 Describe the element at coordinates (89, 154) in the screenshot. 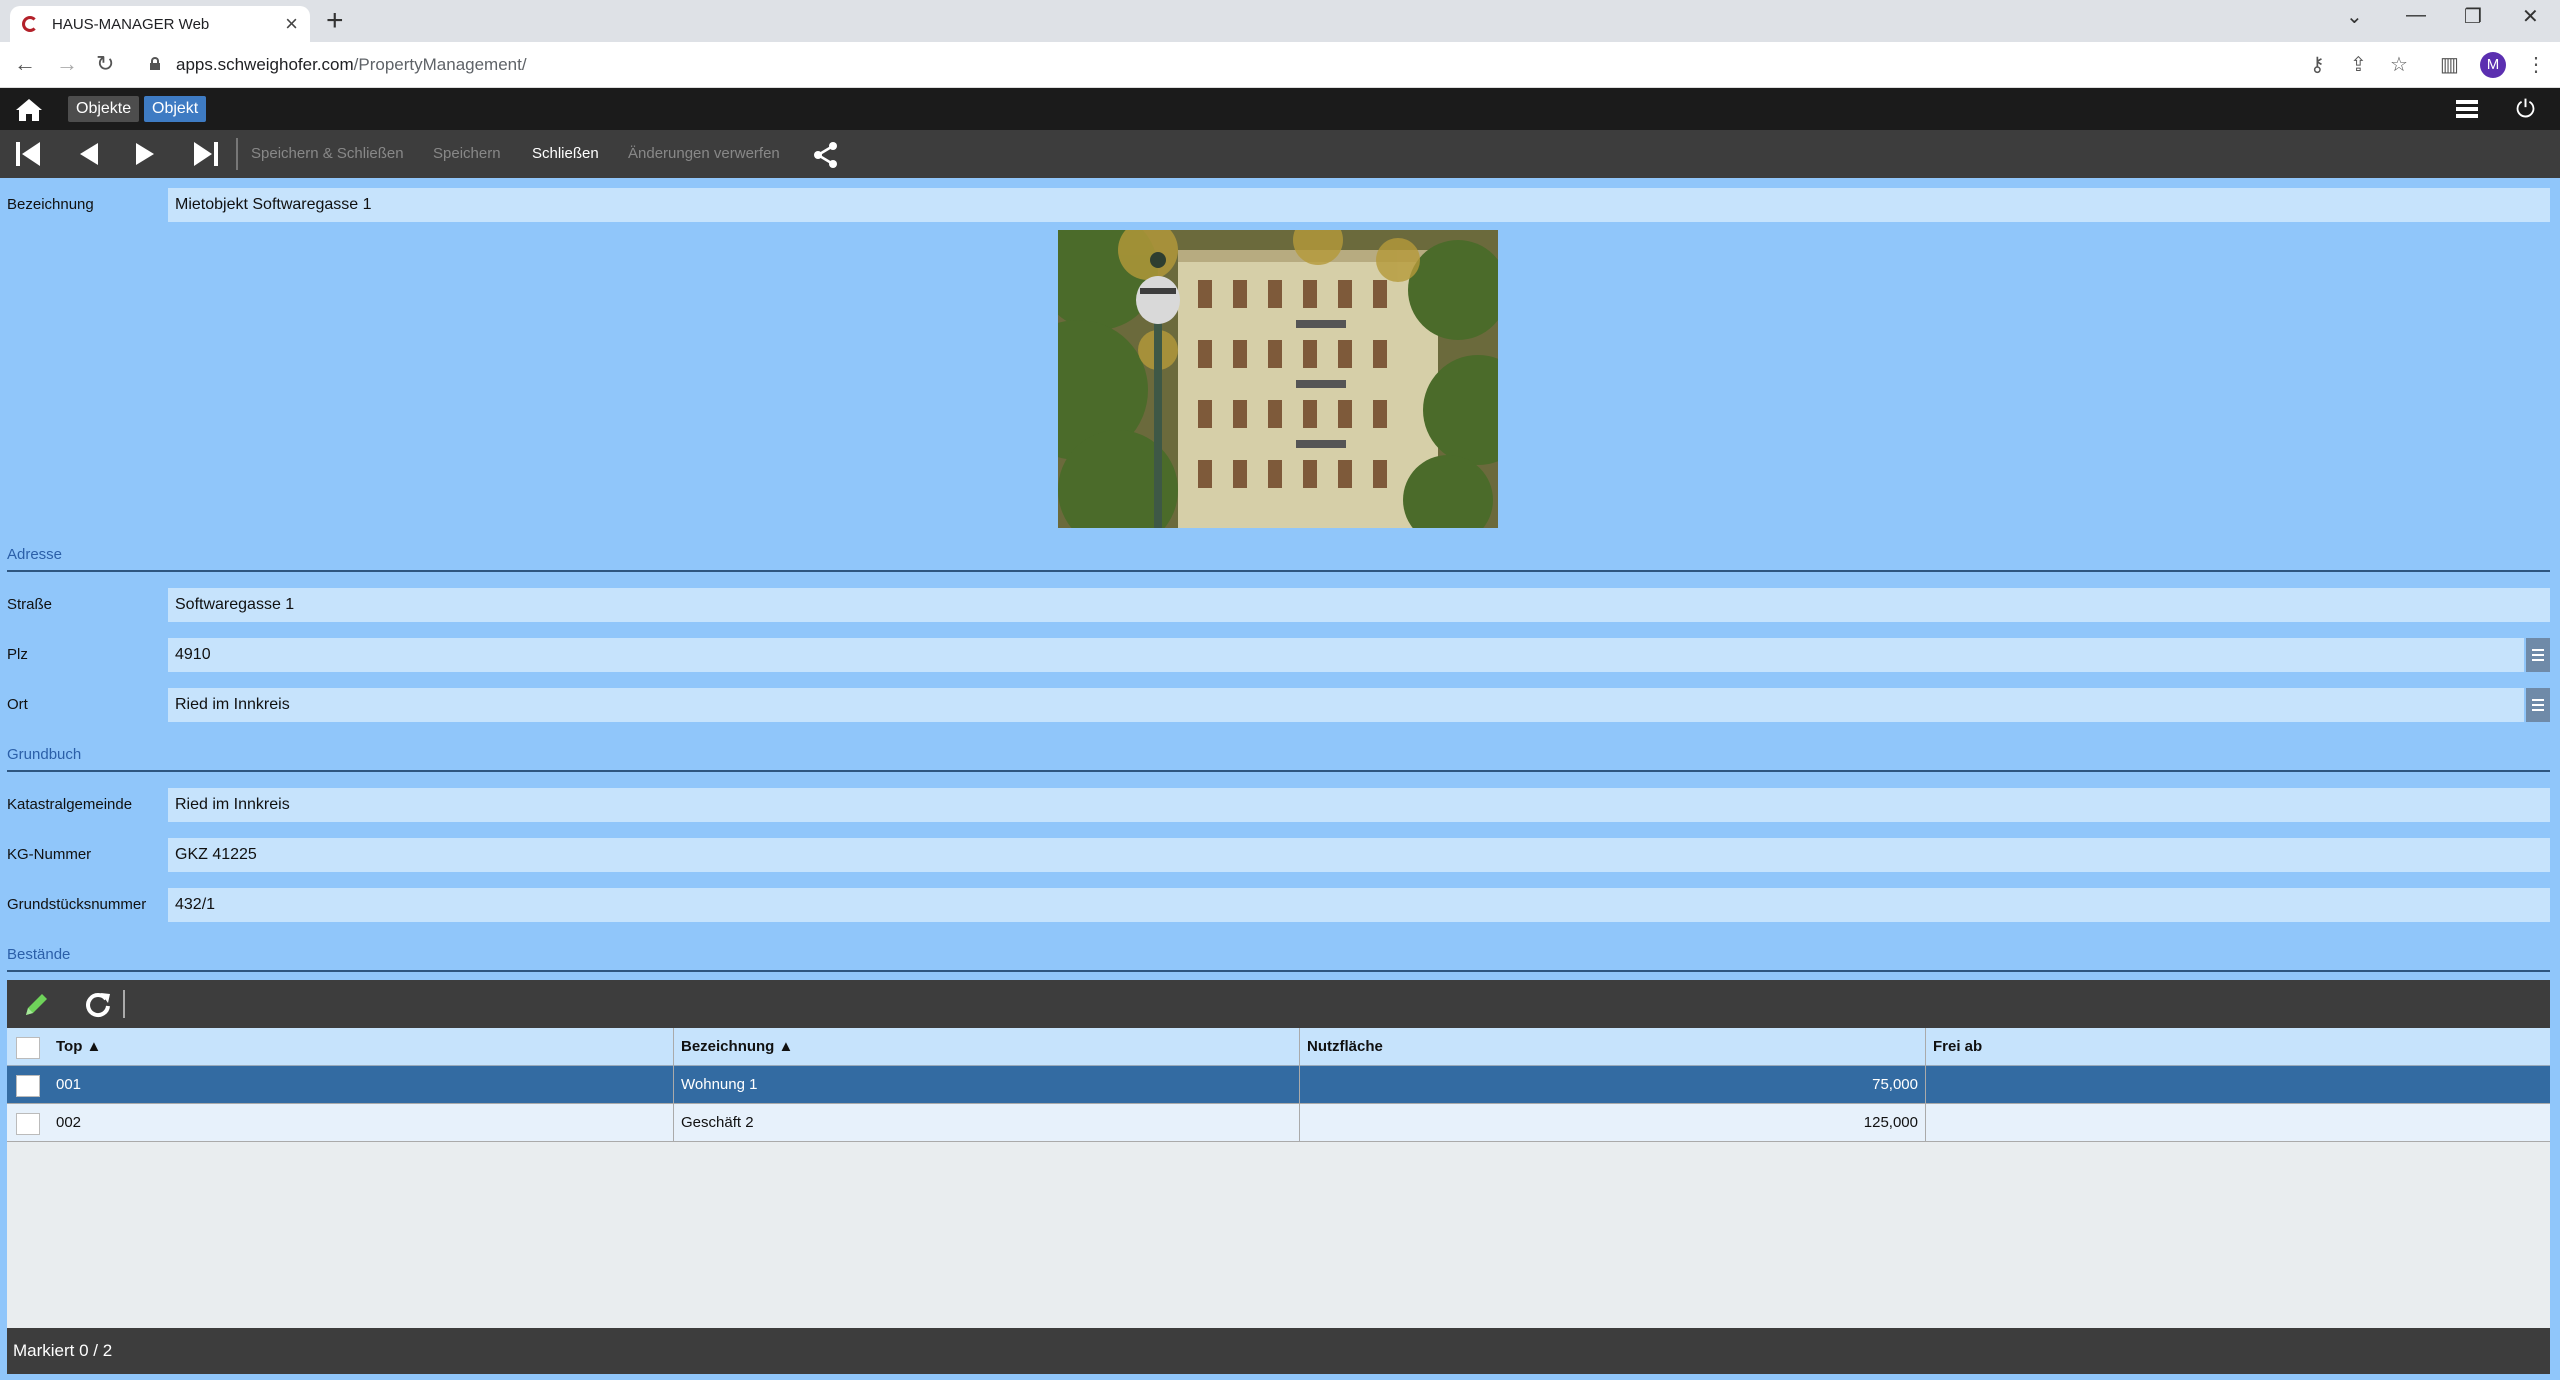

I see `previous-record-icon` at that location.